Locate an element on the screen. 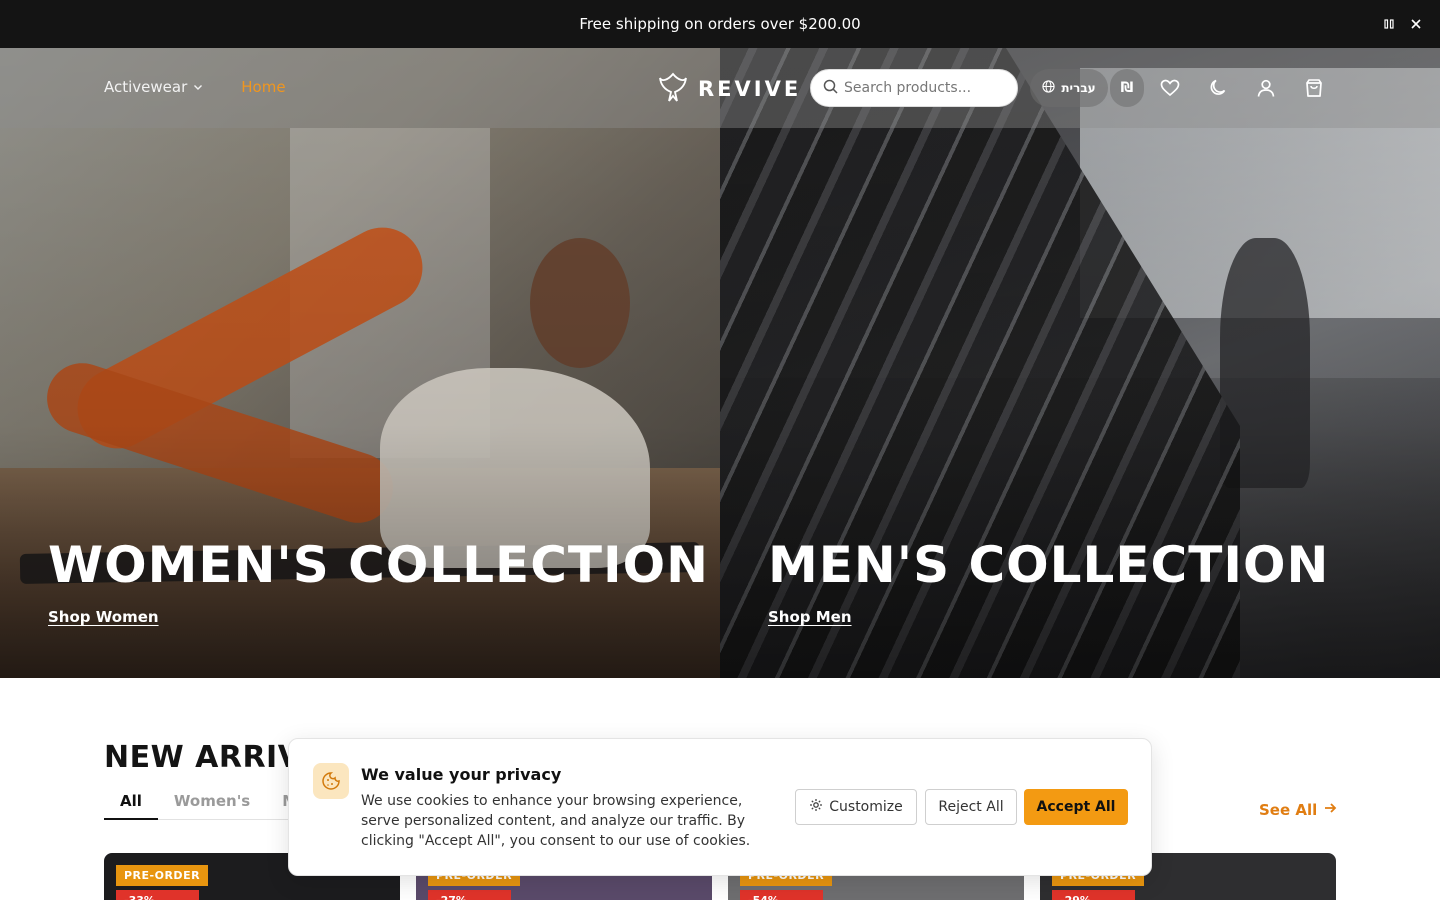 The height and width of the screenshot is (900, 1440). discount-badge: -54% is located at coordinates (781, 895).